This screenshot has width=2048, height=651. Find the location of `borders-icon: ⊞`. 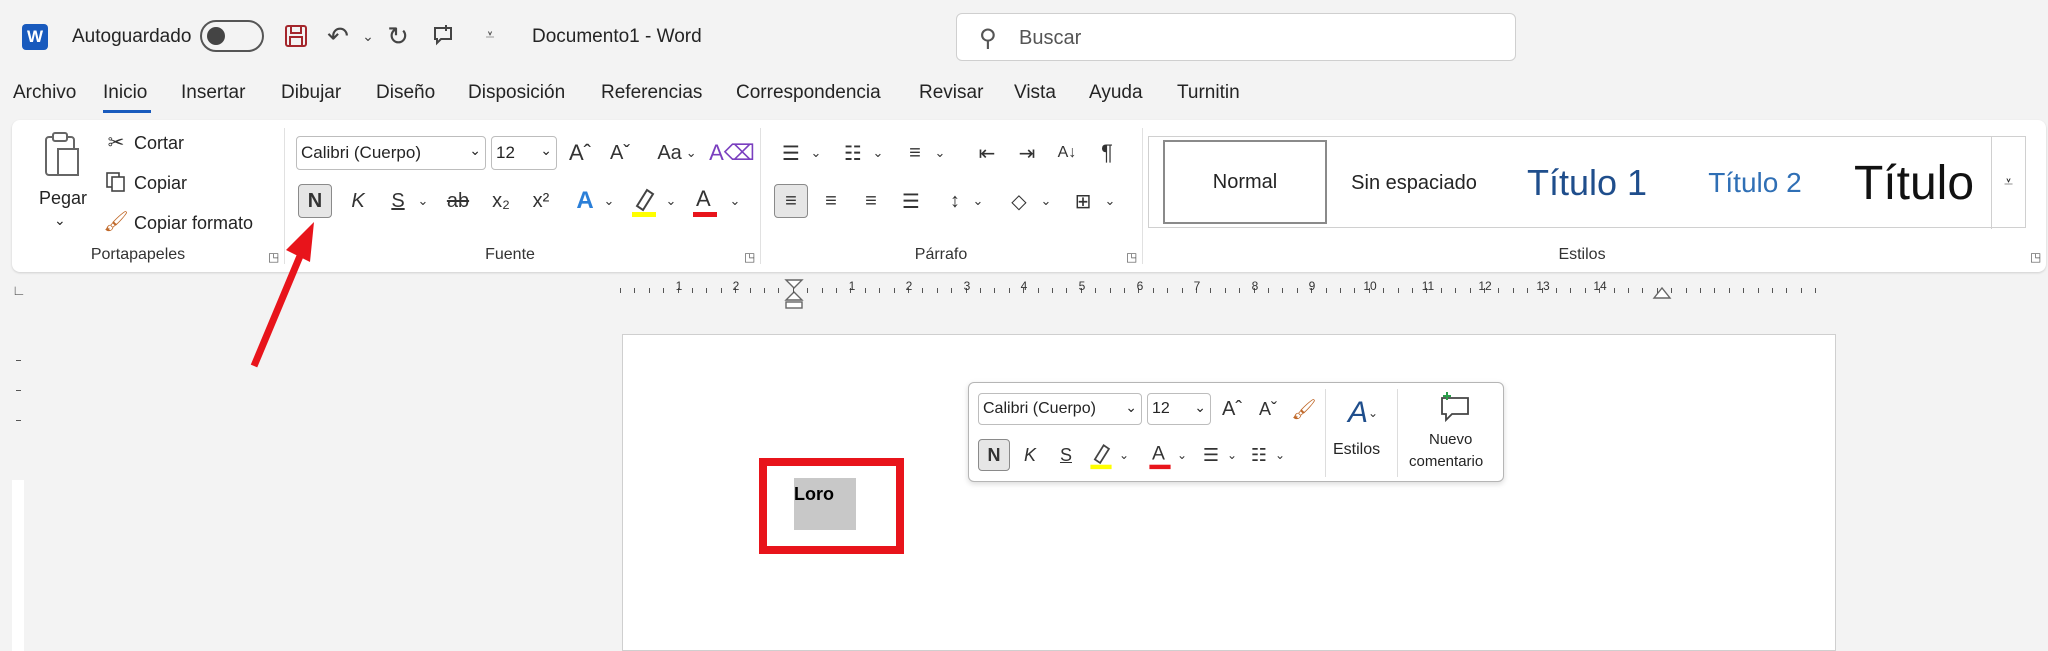

borders-icon: ⊞ is located at coordinates (1083, 201).